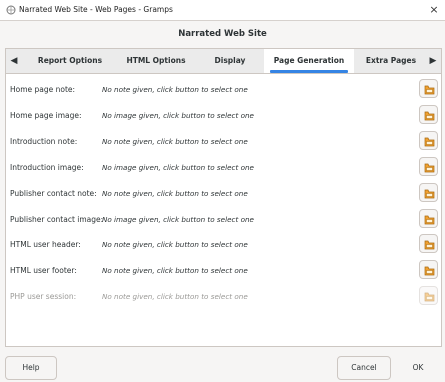 This screenshot has width=445, height=382. What do you see at coordinates (43, 297) in the screenshot?
I see `option-label: PHP user session:` at bounding box center [43, 297].